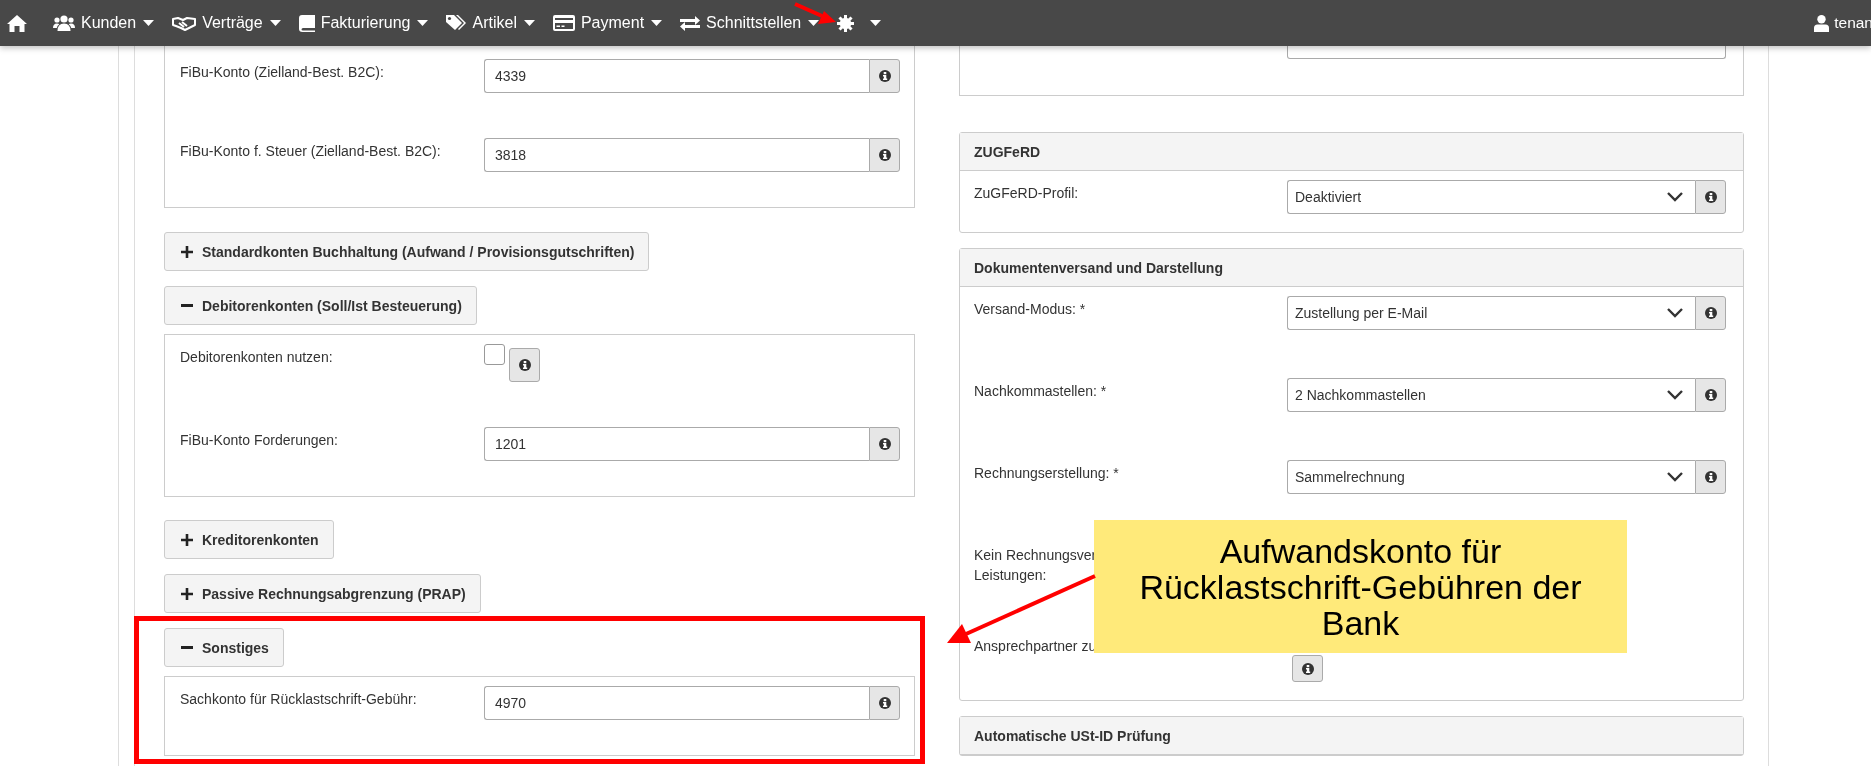 The width and height of the screenshot is (1871, 766). I want to click on book-icon, so click(306, 23).